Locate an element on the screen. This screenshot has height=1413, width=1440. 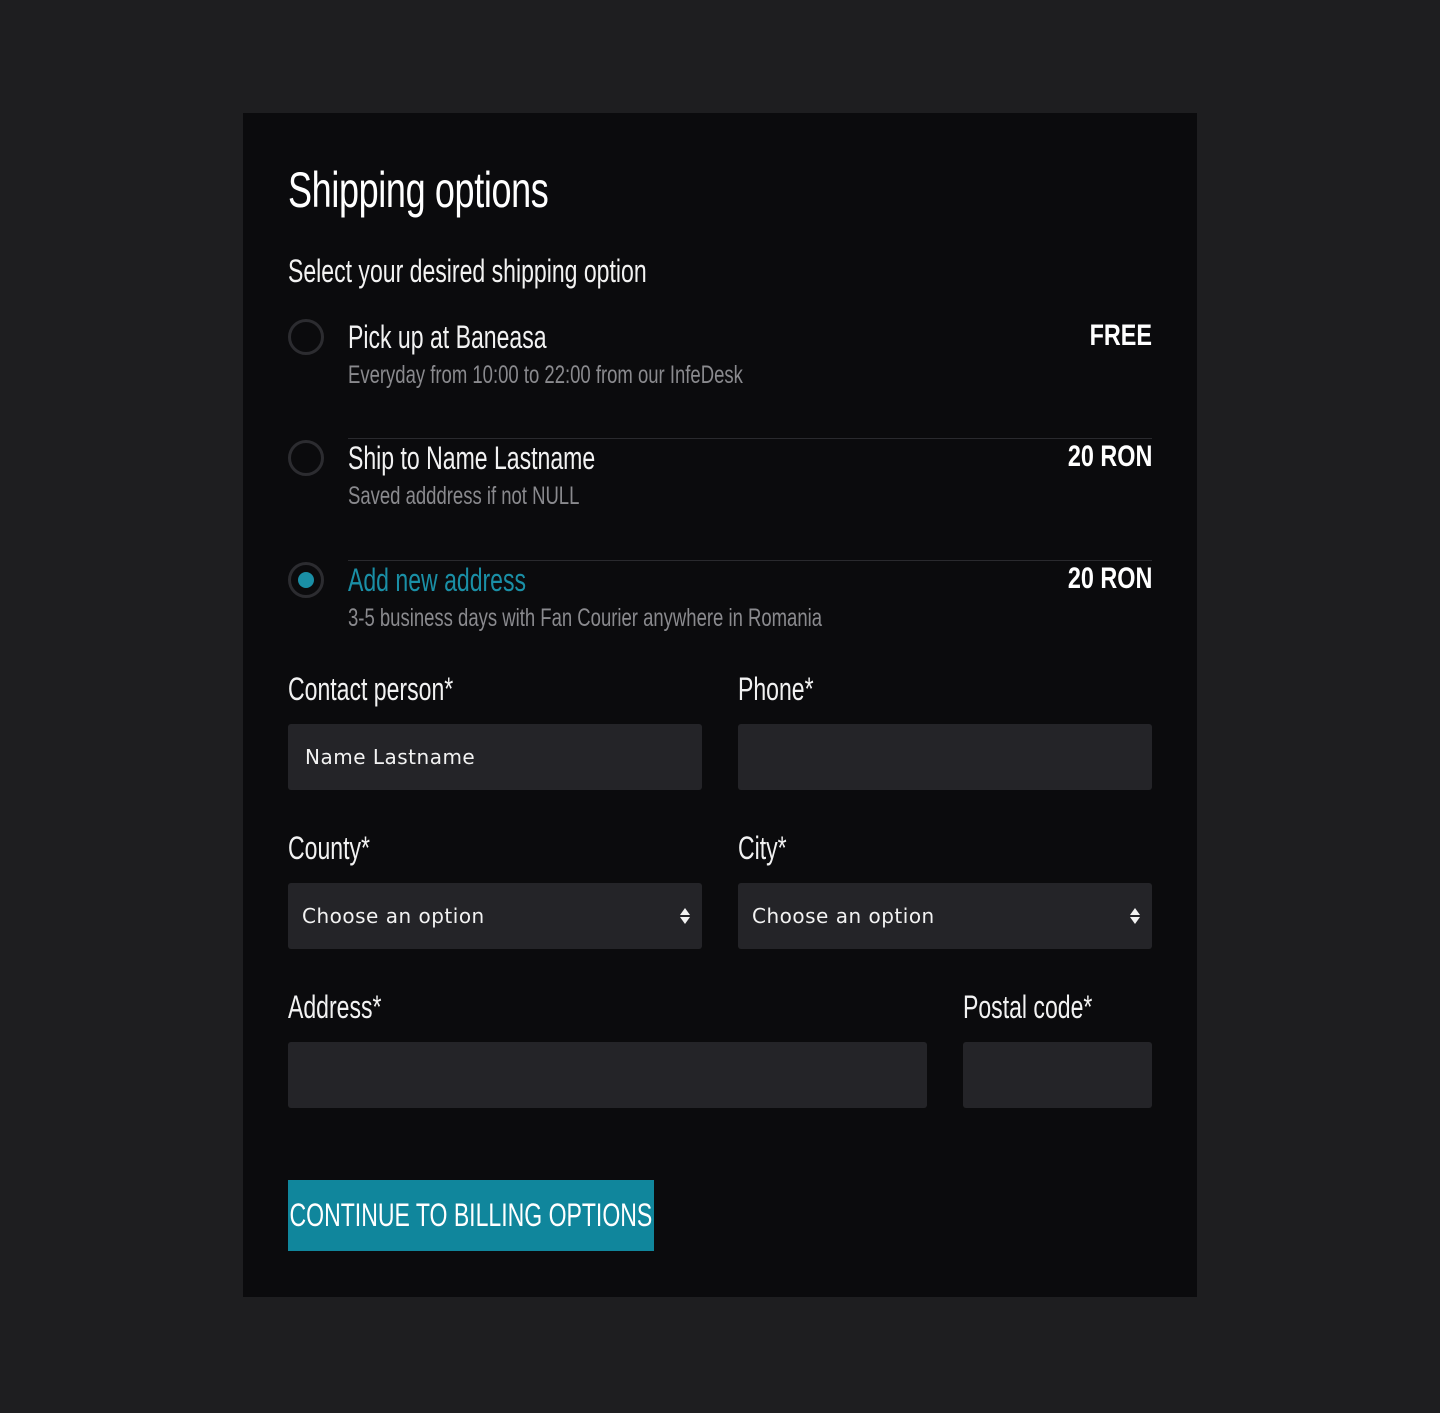
option-label: Add new address is located at coordinates (437, 580).